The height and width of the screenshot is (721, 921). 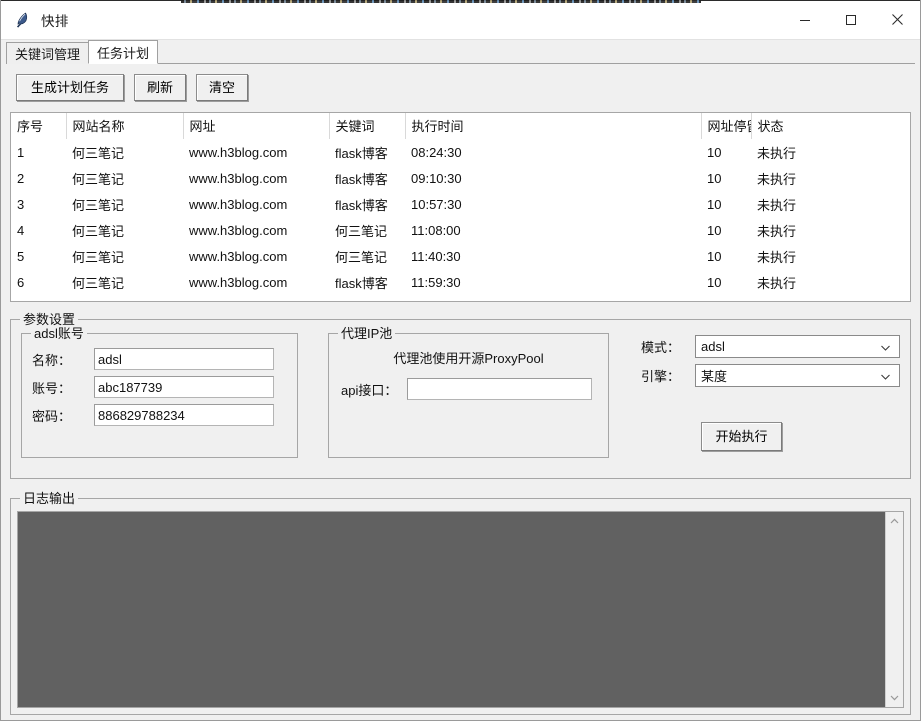 I want to click on clear-button: 清空, so click(x=222, y=87).